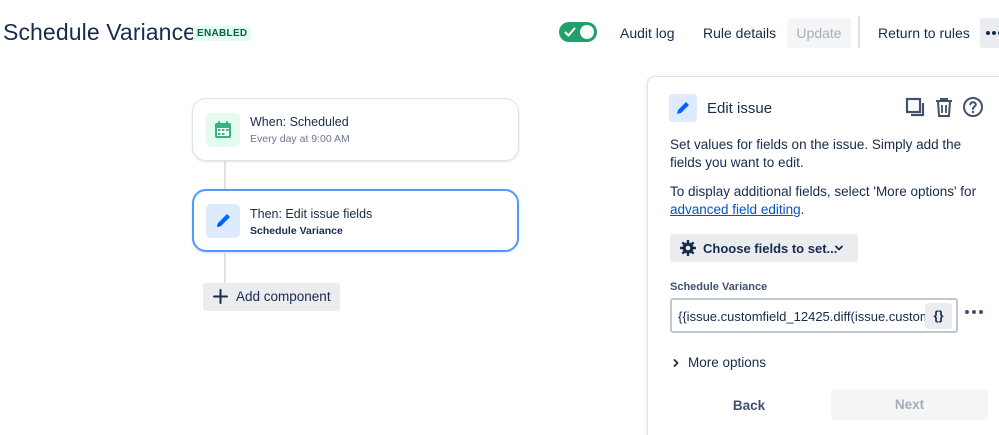 The height and width of the screenshot is (435, 999). Describe the element at coordinates (944, 107) in the screenshot. I see `trash-icon` at that location.